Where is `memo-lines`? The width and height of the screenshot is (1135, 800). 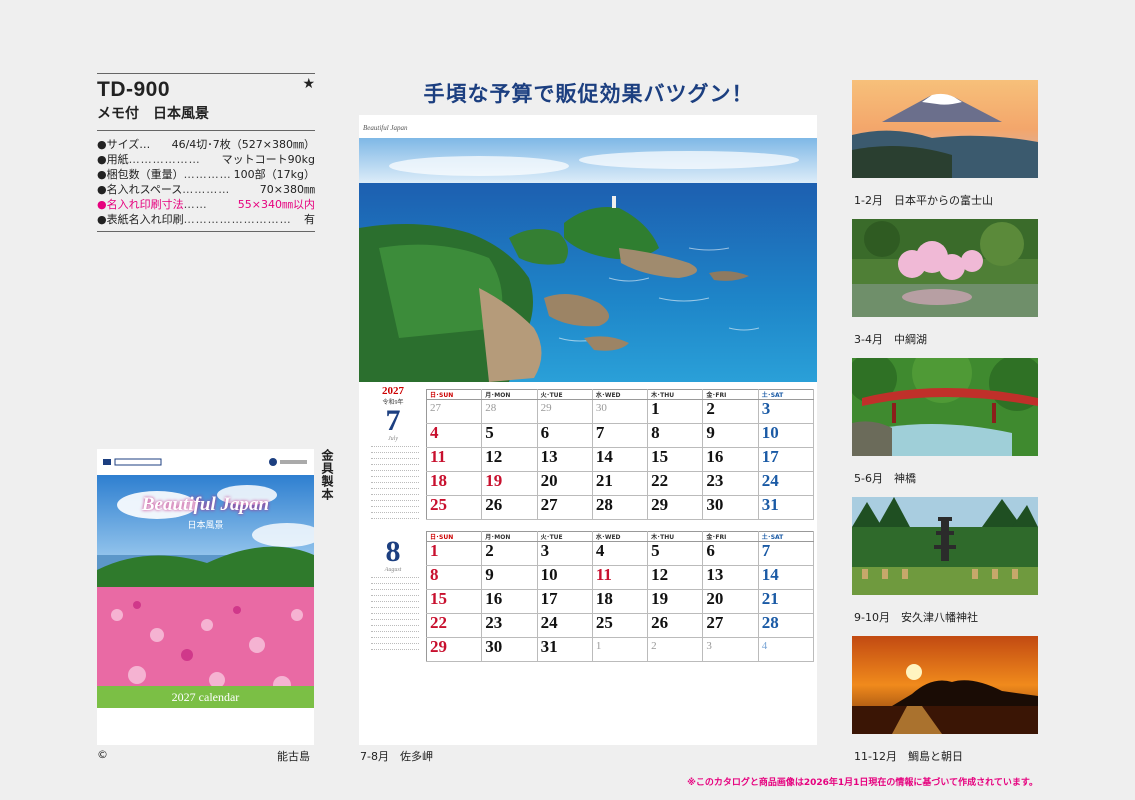
memo-lines is located at coordinates (393, 484).